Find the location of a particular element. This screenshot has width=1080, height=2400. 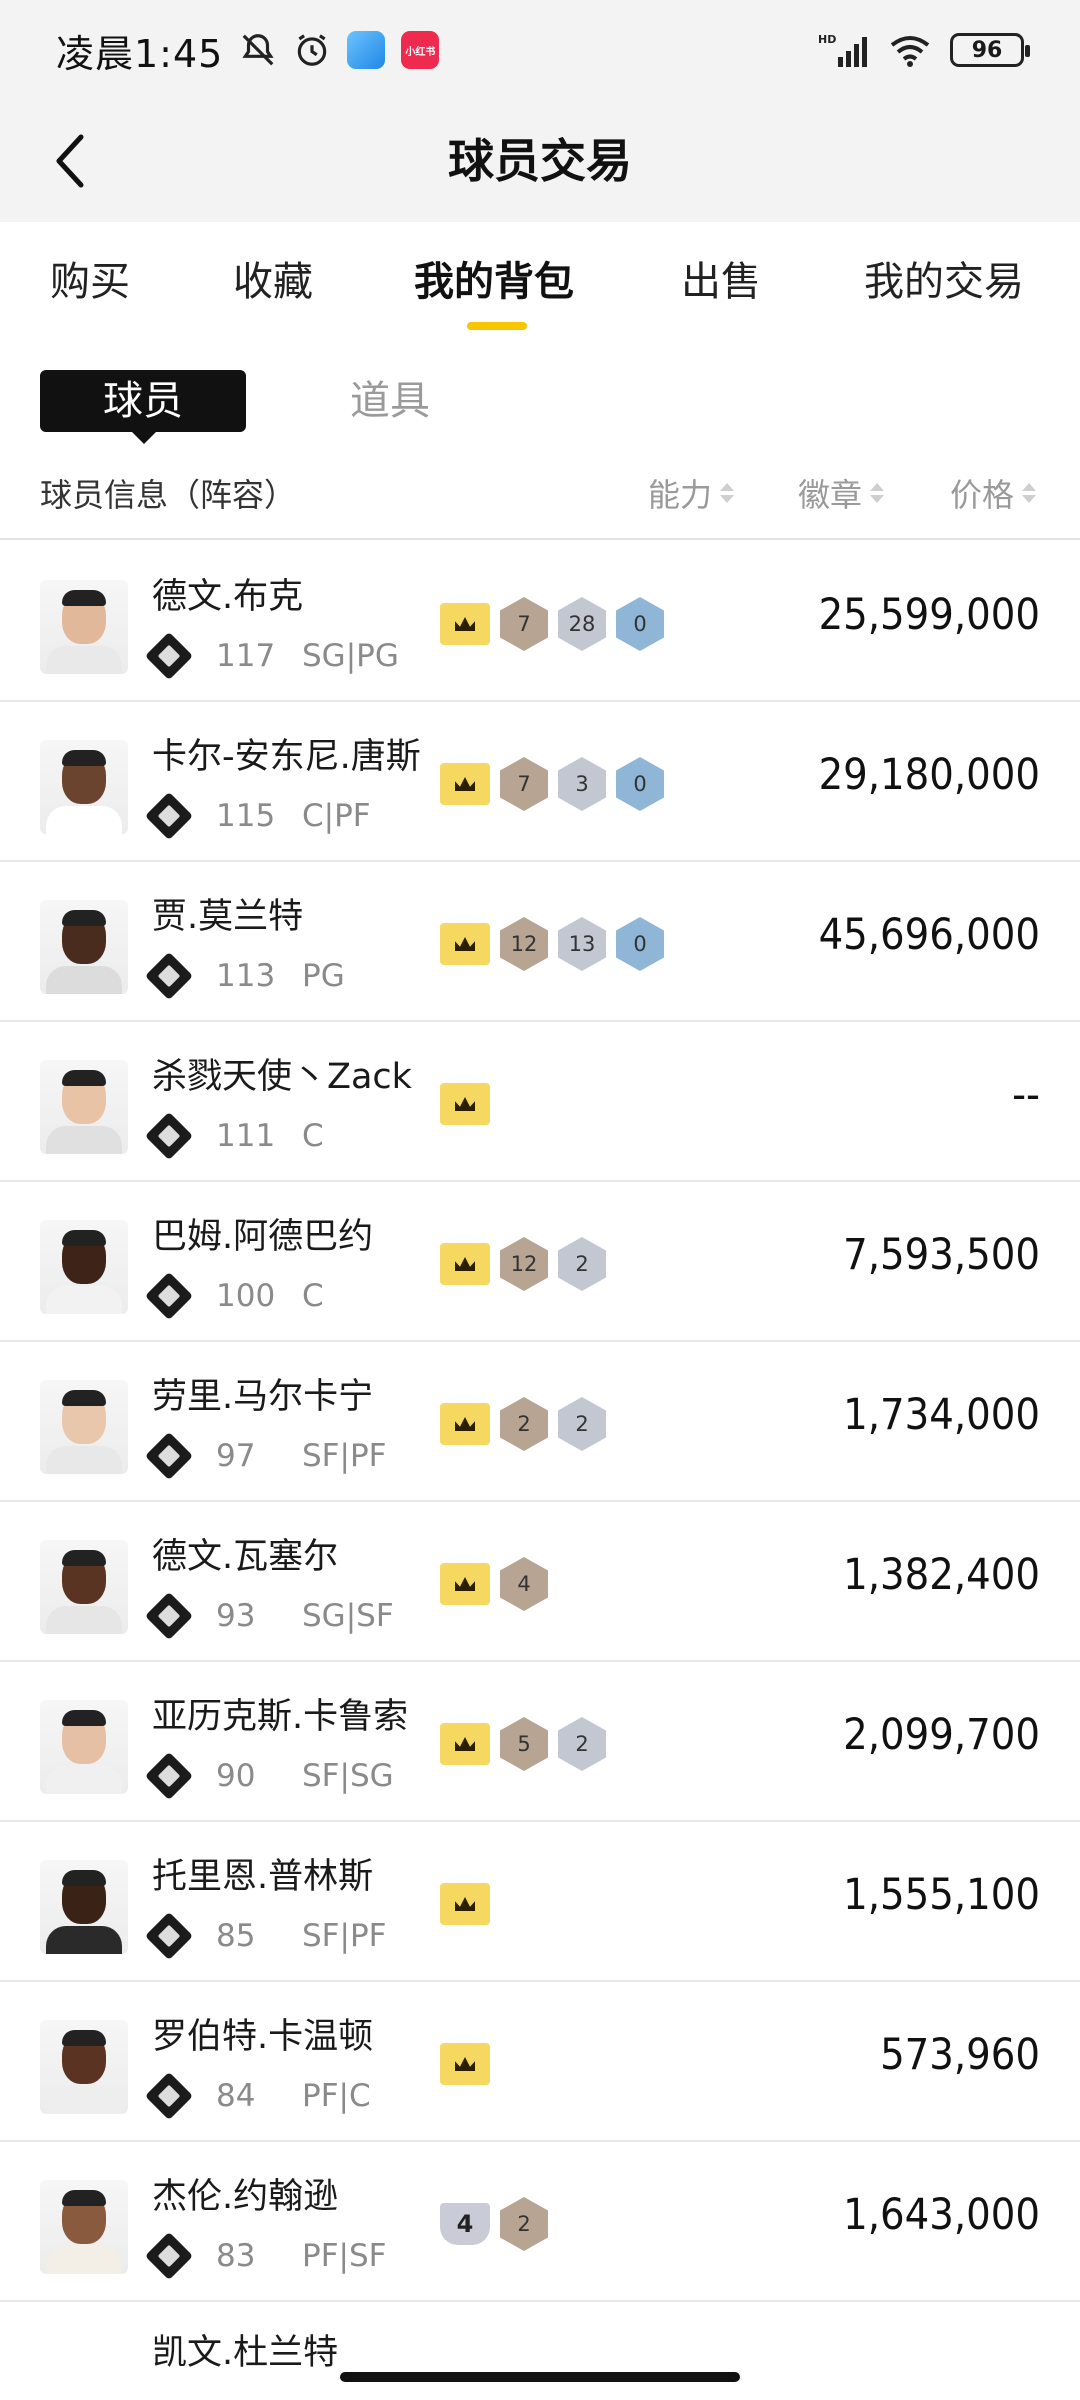

player-name: 德文.布克 is located at coordinates (228, 597).